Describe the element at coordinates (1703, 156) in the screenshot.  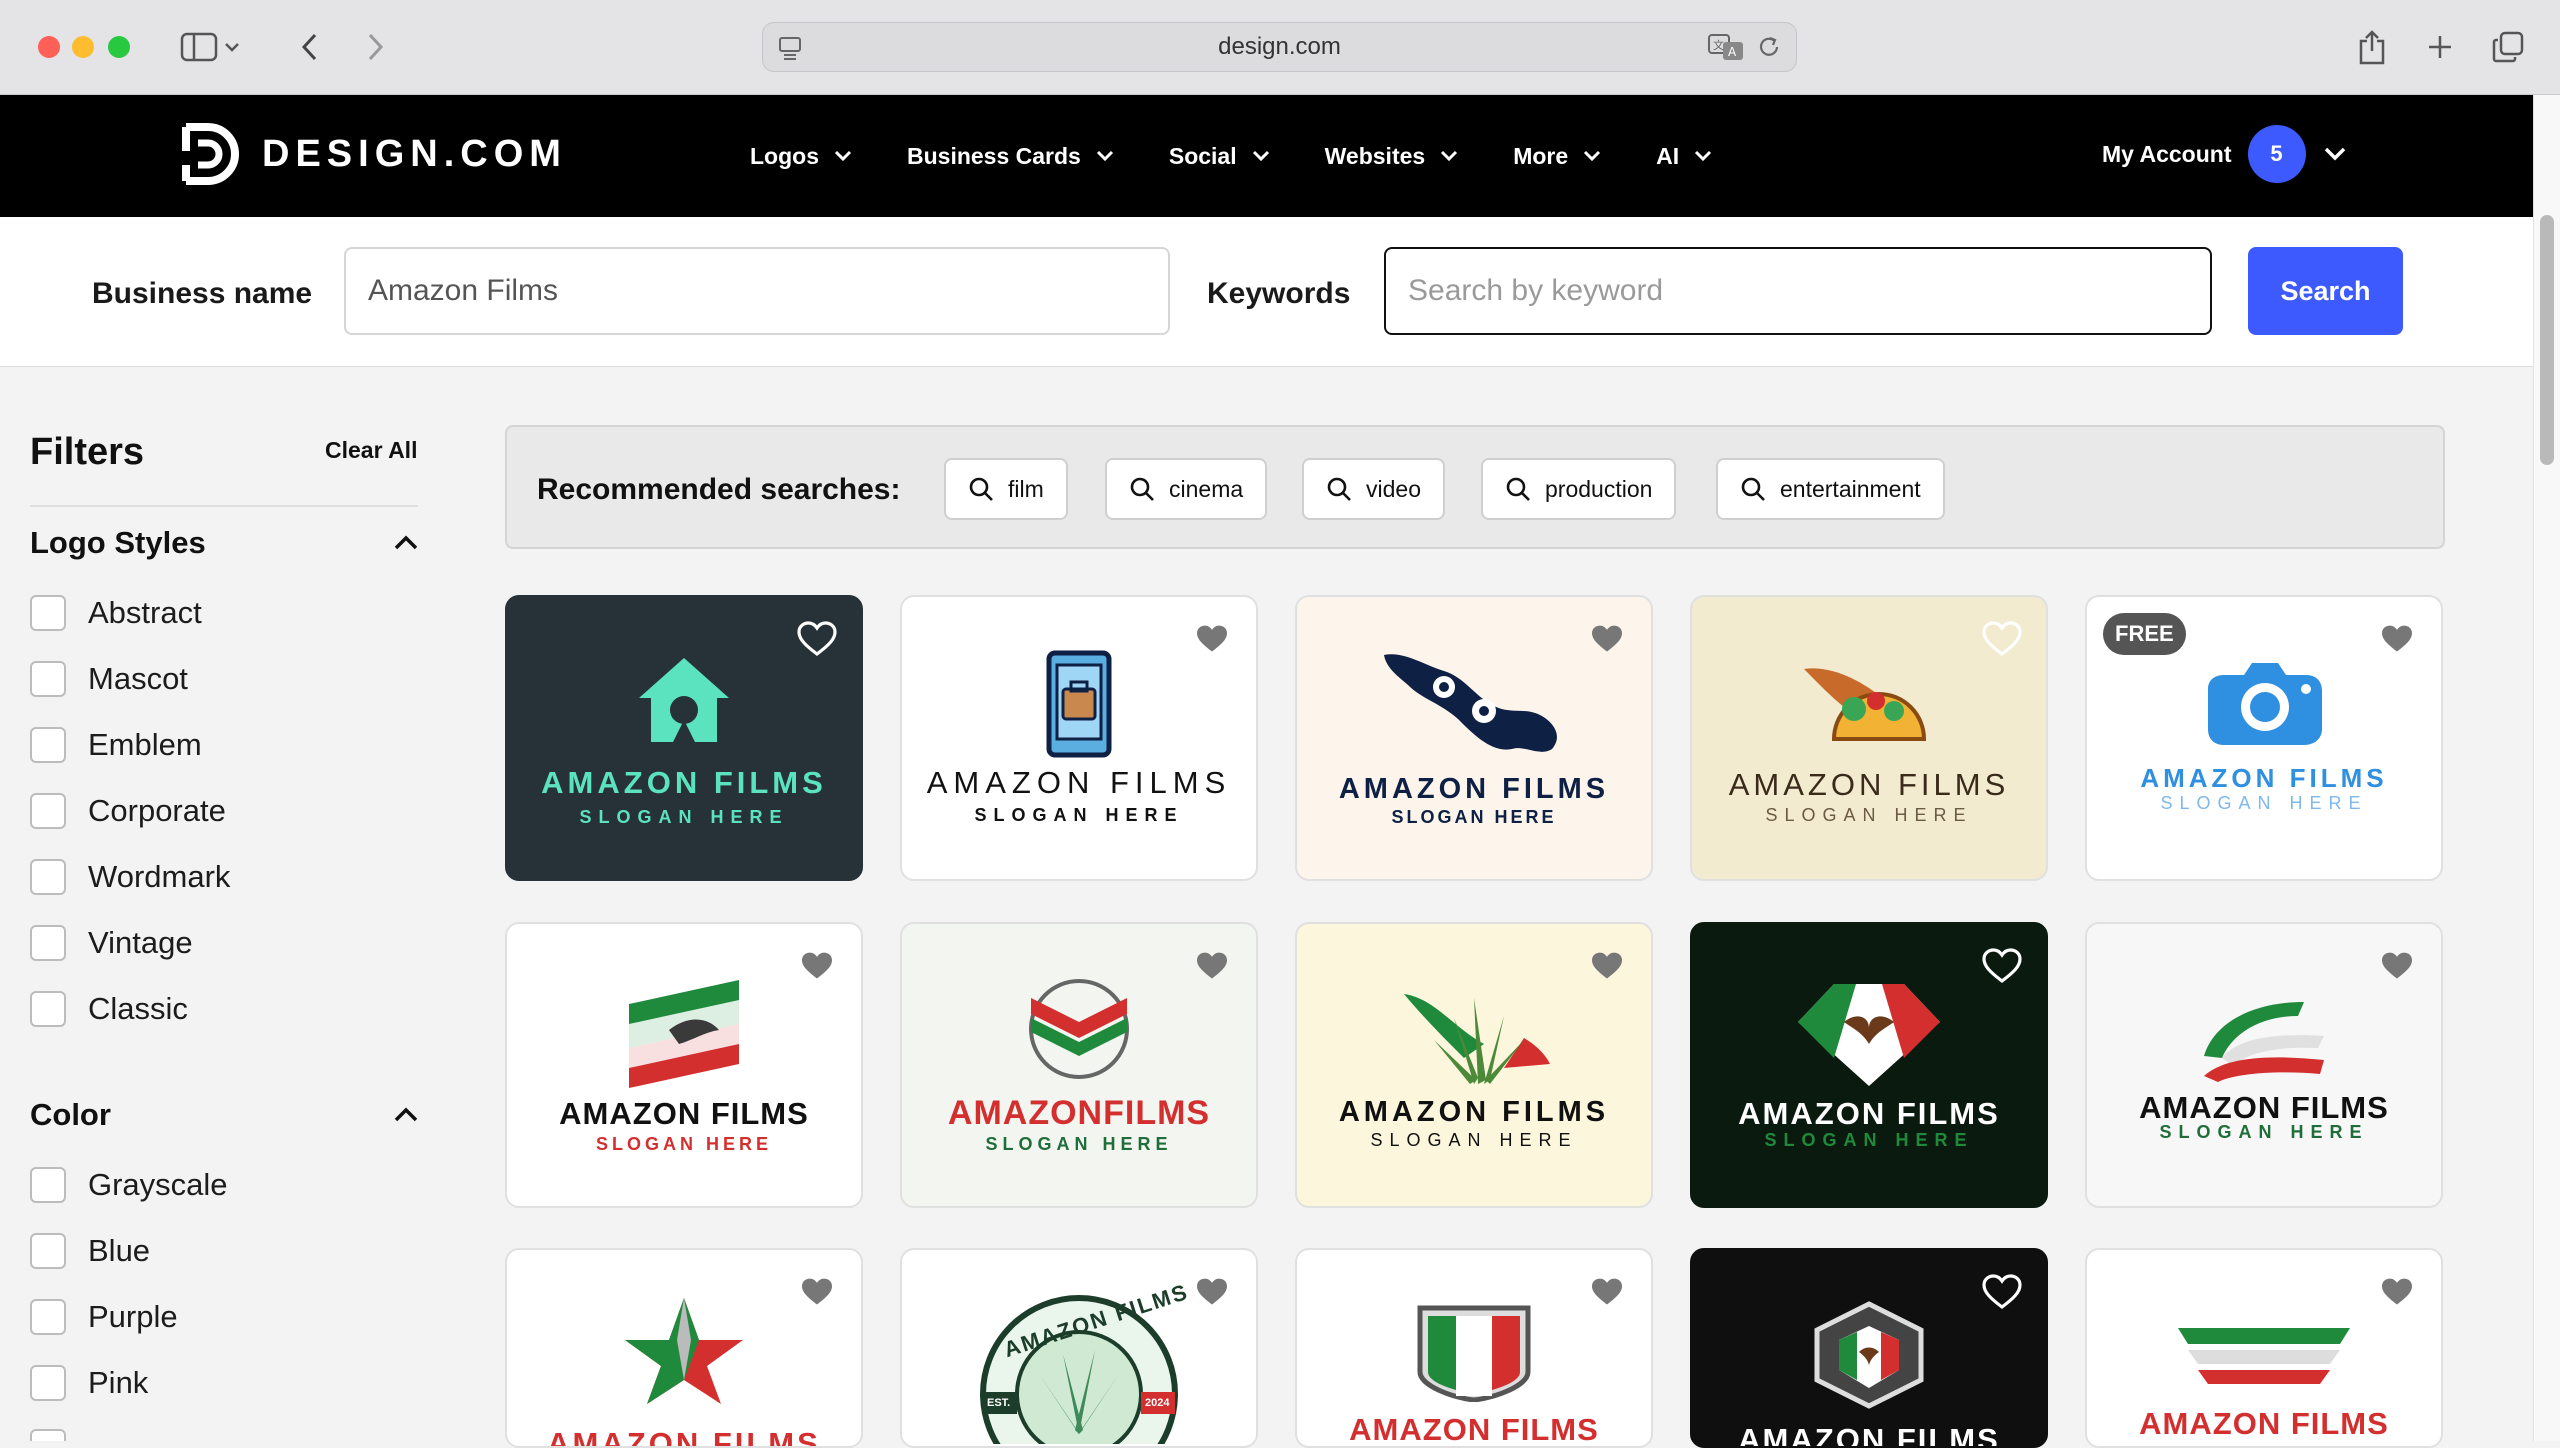
I see `chevron-down-icon` at that location.